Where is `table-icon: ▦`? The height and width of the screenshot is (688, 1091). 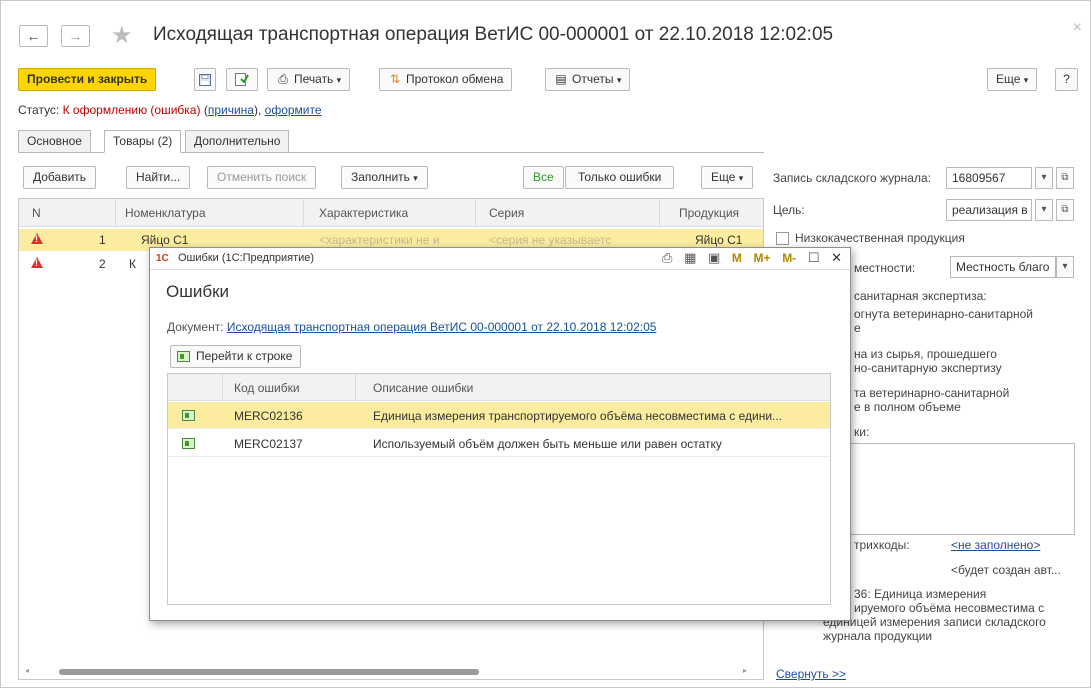
table-icon: ▦ is located at coordinates (690, 257).